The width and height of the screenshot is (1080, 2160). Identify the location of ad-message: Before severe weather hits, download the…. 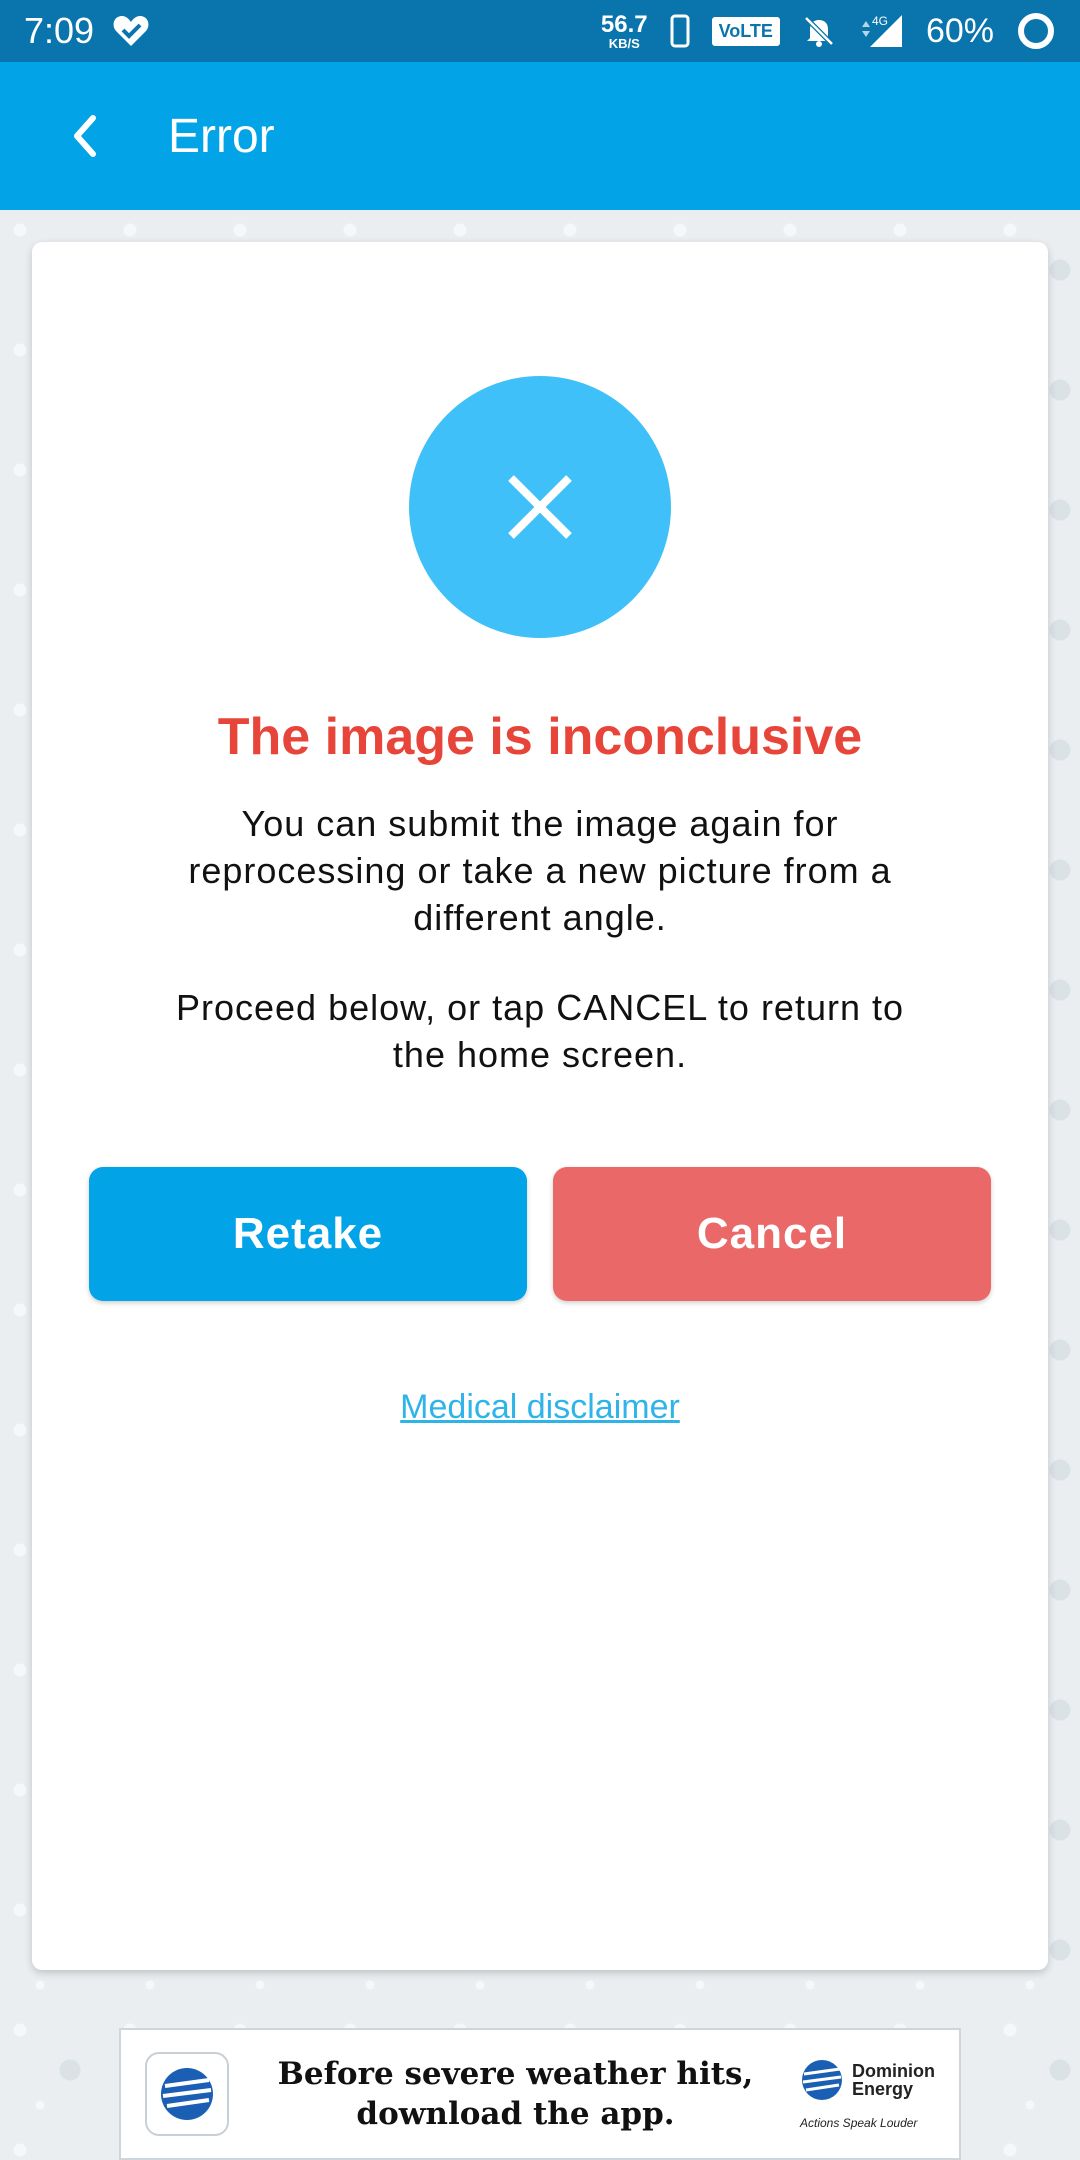
(515, 2094).